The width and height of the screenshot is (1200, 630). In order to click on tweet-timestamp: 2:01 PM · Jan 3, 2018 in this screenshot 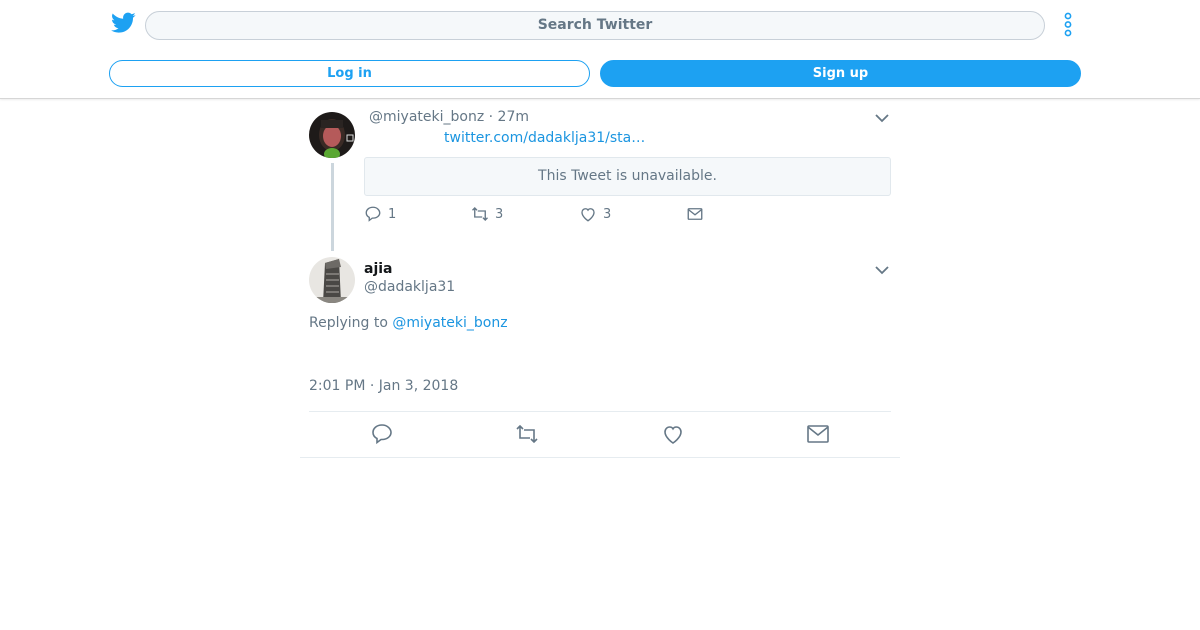, I will do `click(383, 386)`.